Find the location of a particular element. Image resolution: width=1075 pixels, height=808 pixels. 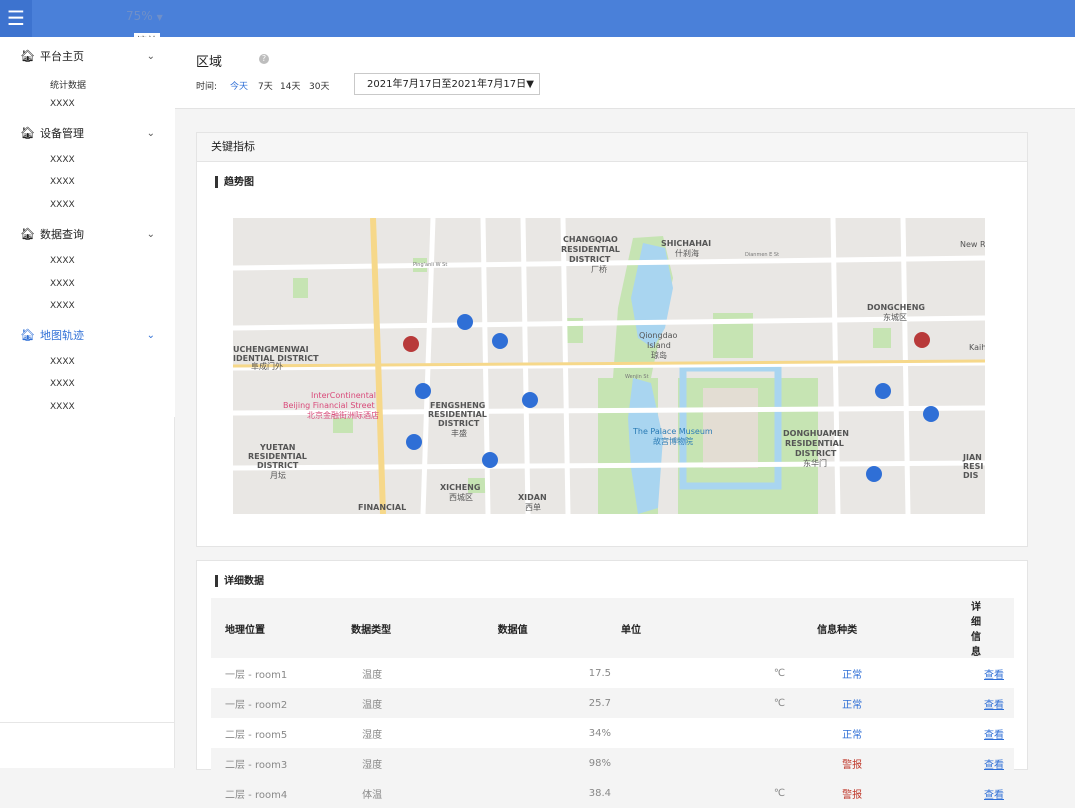

sidebar-group-map: 🏠︎ 地图轨迹 ⌄ is located at coordinates (87, 335).